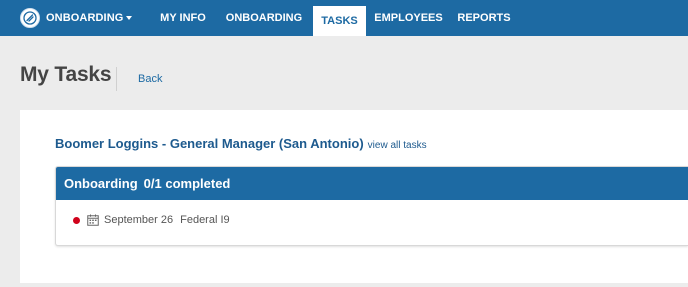 The width and height of the screenshot is (688, 287). Describe the element at coordinates (76, 220) in the screenshot. I see `status-dot-icon` at that location.